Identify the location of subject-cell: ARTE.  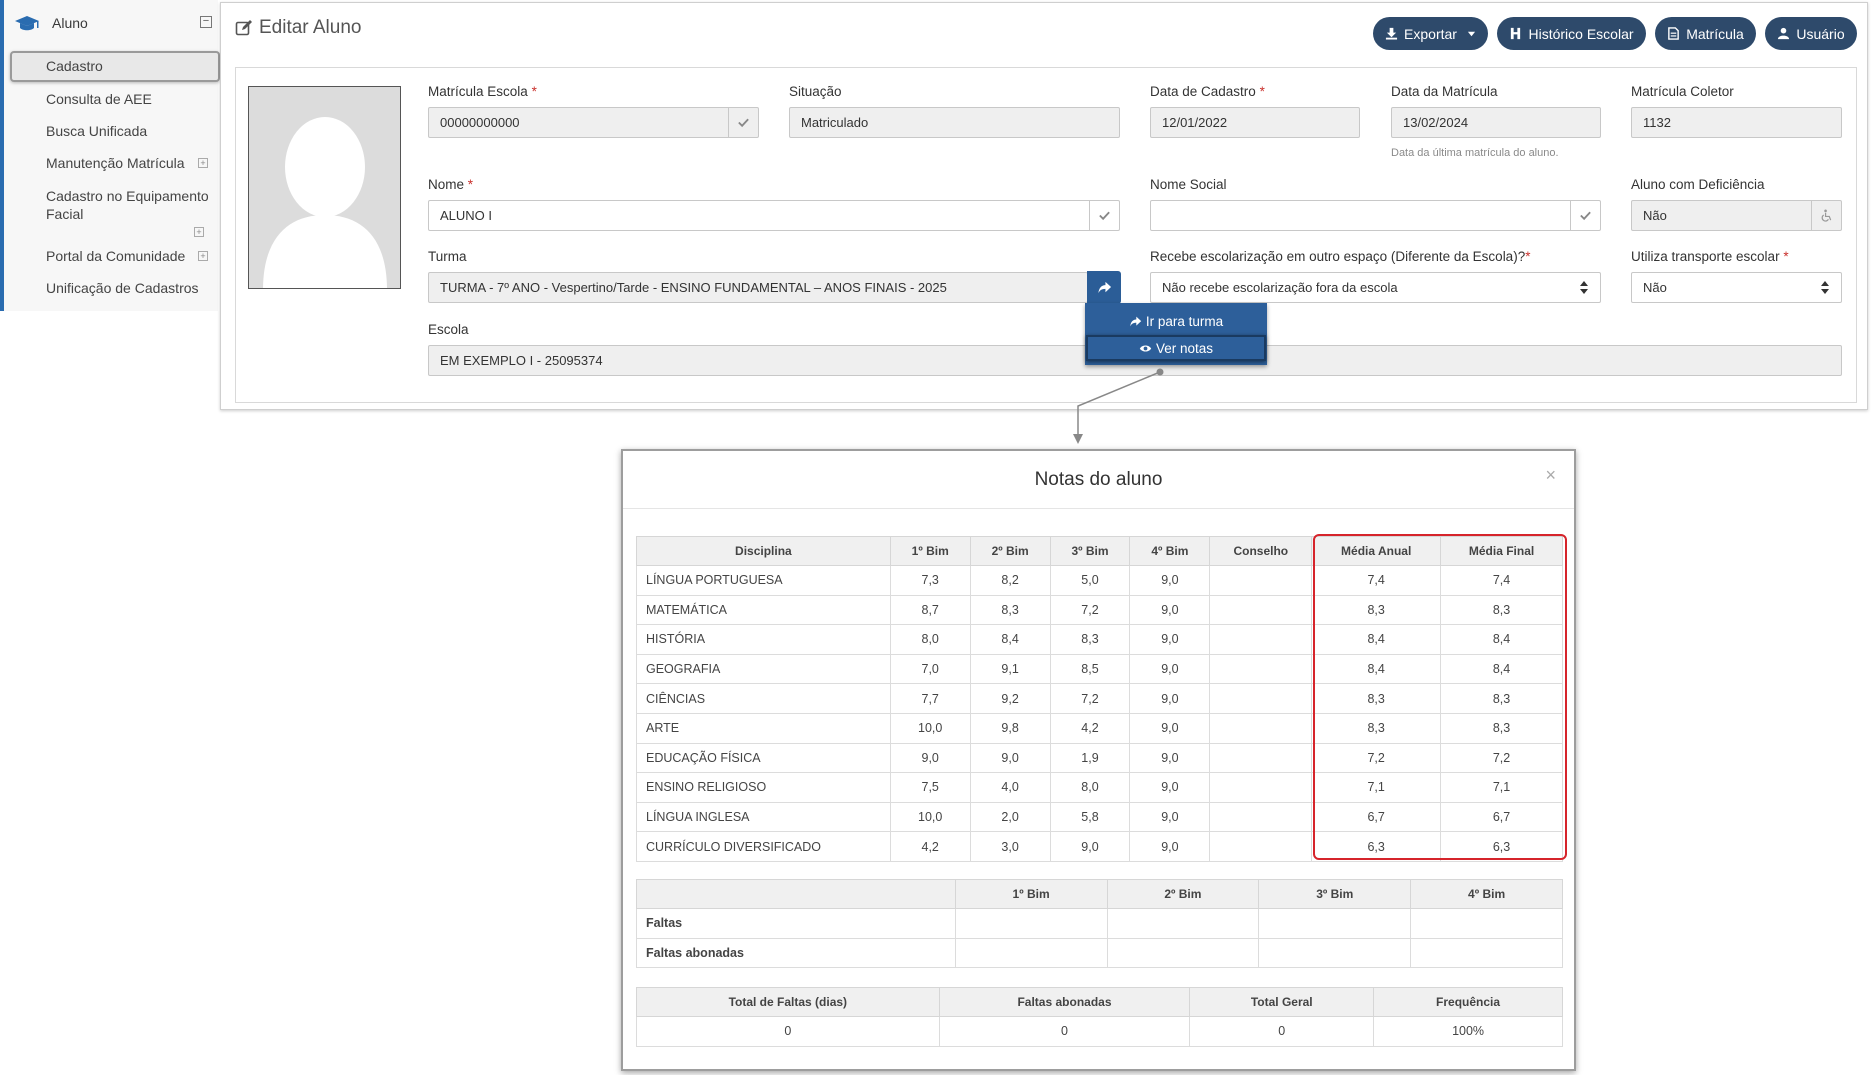
(763, 728).